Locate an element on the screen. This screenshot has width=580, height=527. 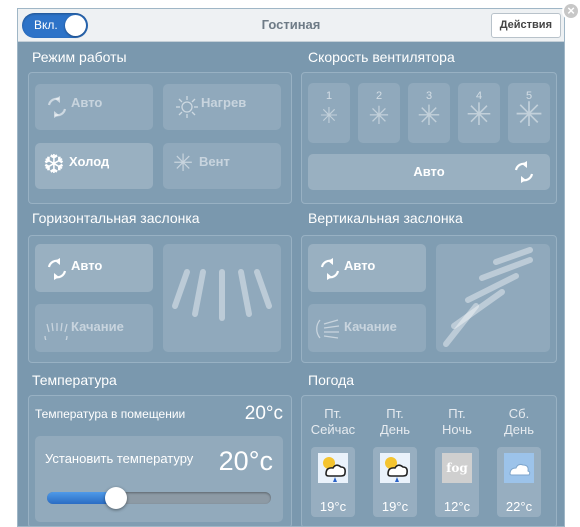
fan-speed-box: 1 ✳ 2 ✳ 3 ✳ 4 ✳ 5 ✳ Авто is located at coordinates (429, 138).